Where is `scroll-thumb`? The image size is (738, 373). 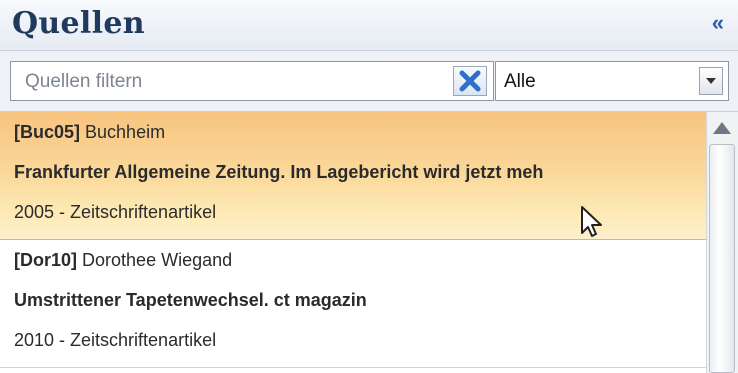 scroll-thumb is located at coordinates (722, 258).